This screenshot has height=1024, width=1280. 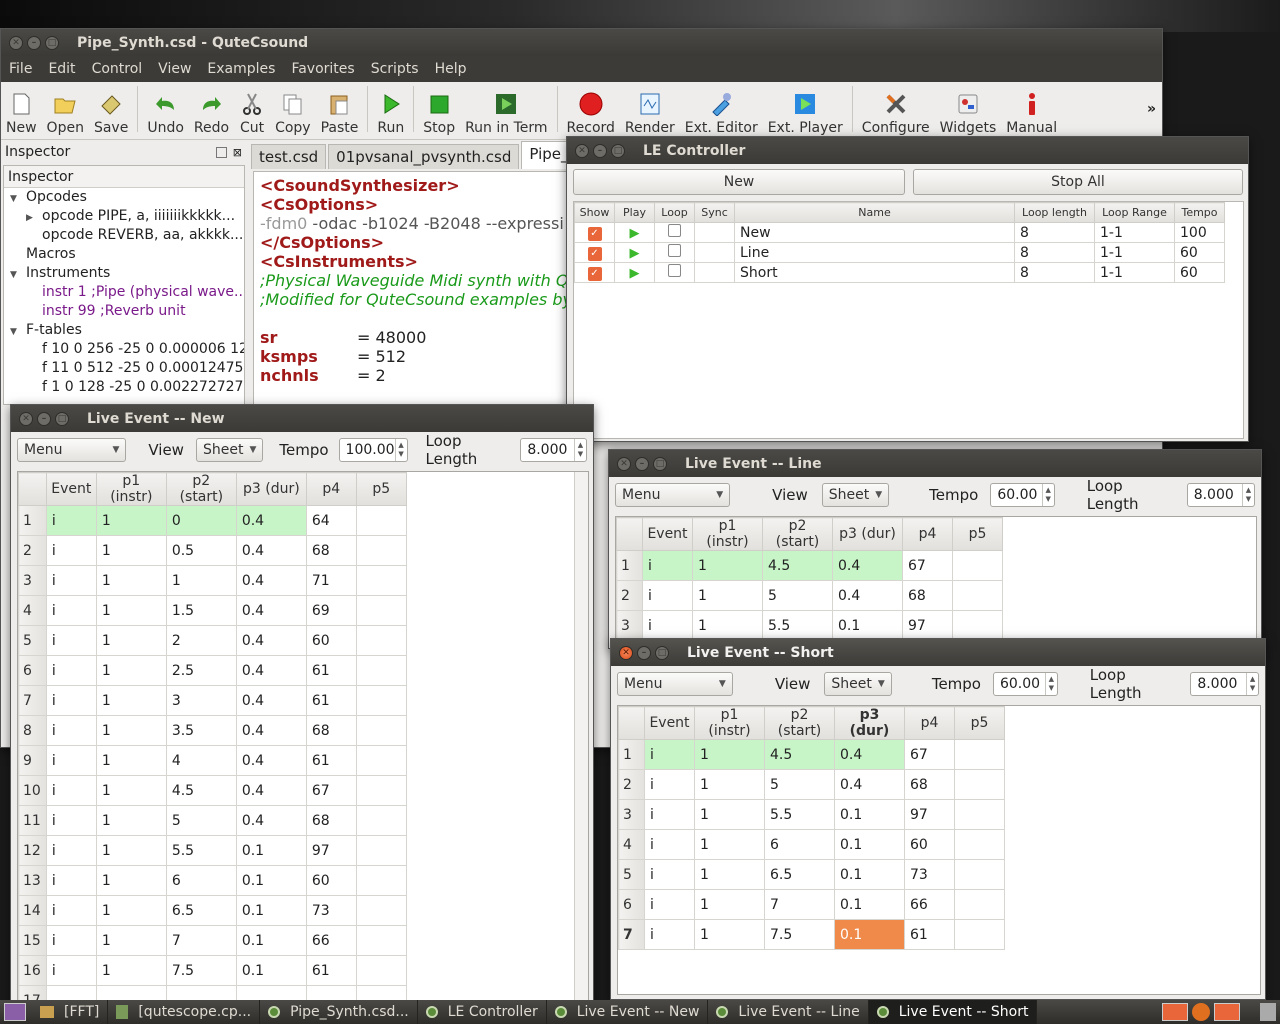 What do you see at coordinates (979, 723) in the screenshot?
I see `column-header-p5: p5` at bounding box center [979, 723].